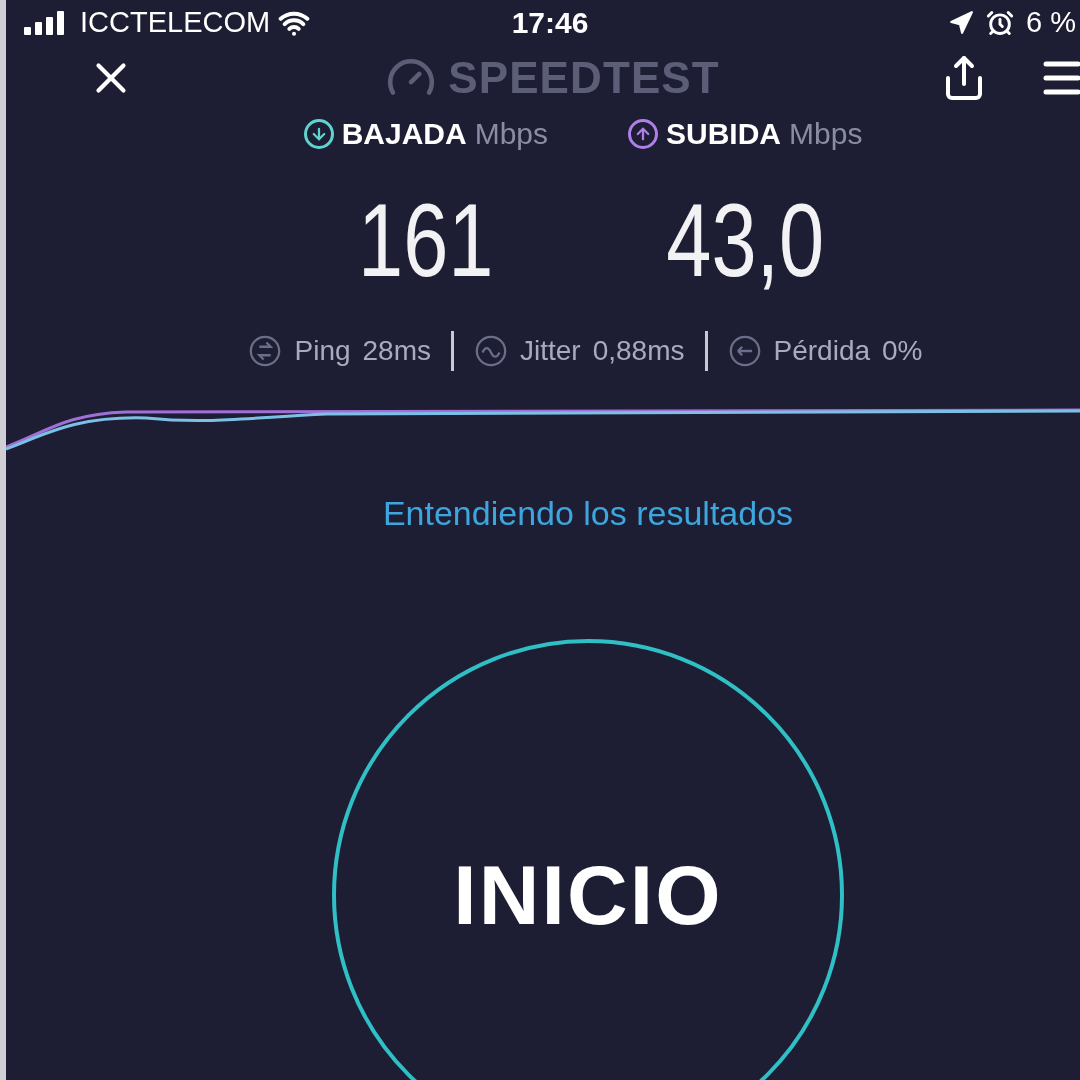 The height and width of the screenshot is (1080, 1080). I want to click on stat-value: 0,88ms, so click(638, 351).